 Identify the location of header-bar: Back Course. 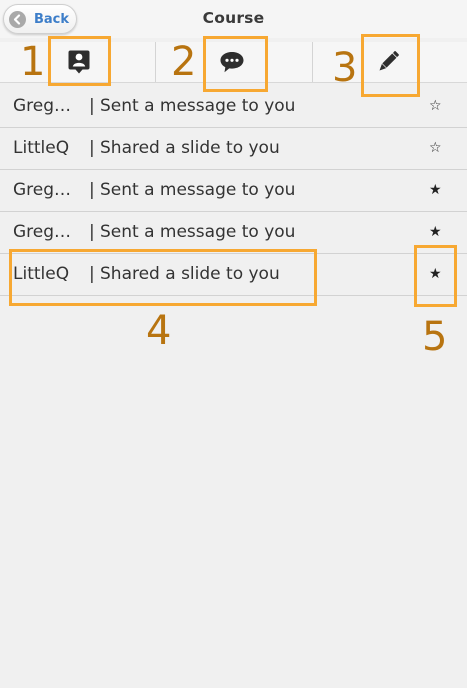
(233, 19).